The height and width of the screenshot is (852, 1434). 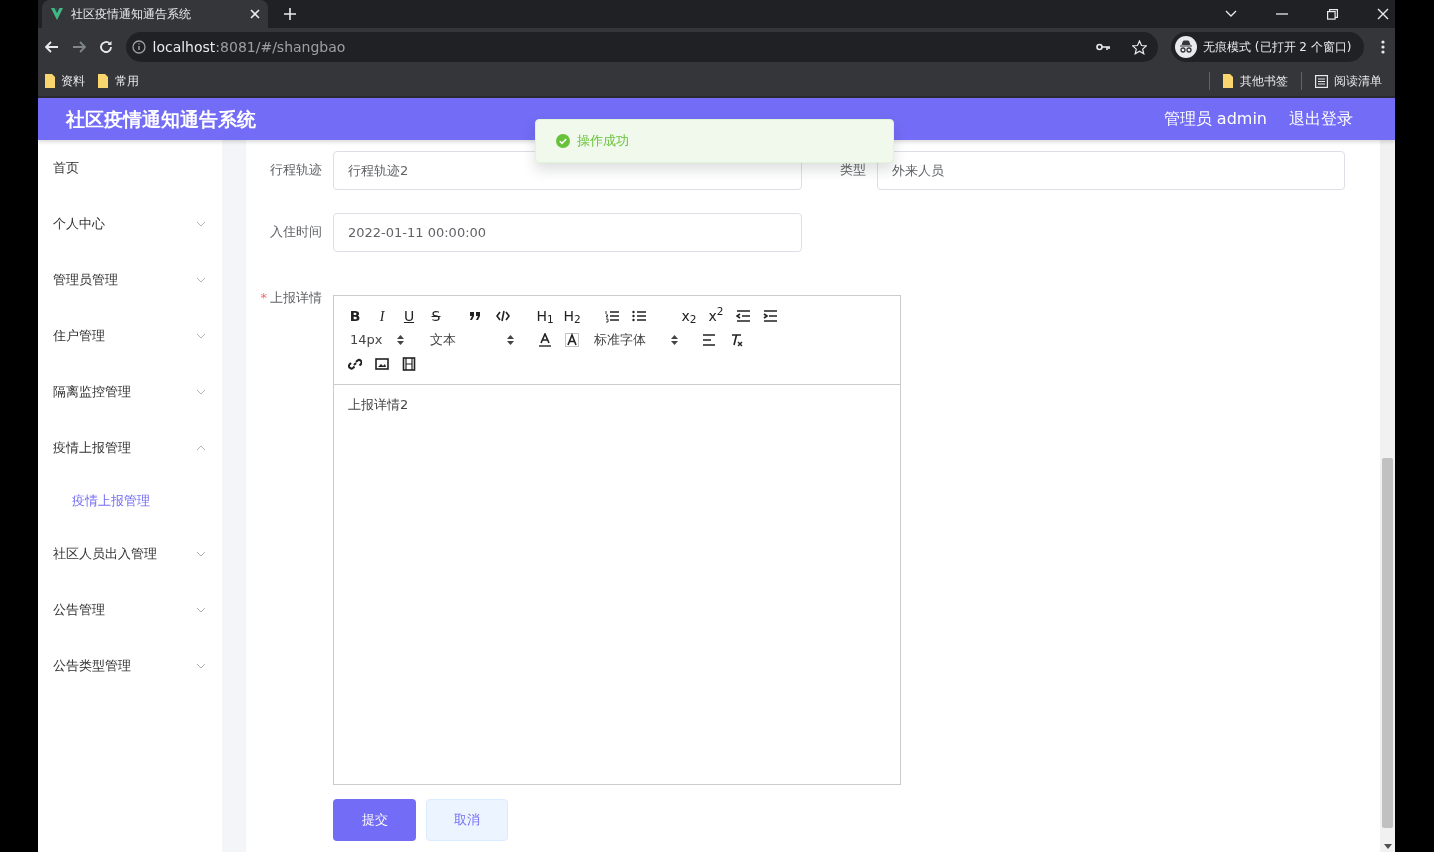 What do you see at coordinates (130, 168) in the screenshot?
I see `sidebar-item: 首页` at bounding box center [130, 168].